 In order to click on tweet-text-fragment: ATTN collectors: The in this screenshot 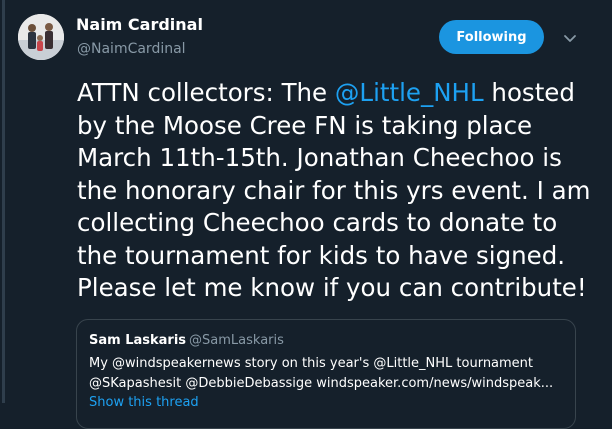, I will do `click(206, 92)`.